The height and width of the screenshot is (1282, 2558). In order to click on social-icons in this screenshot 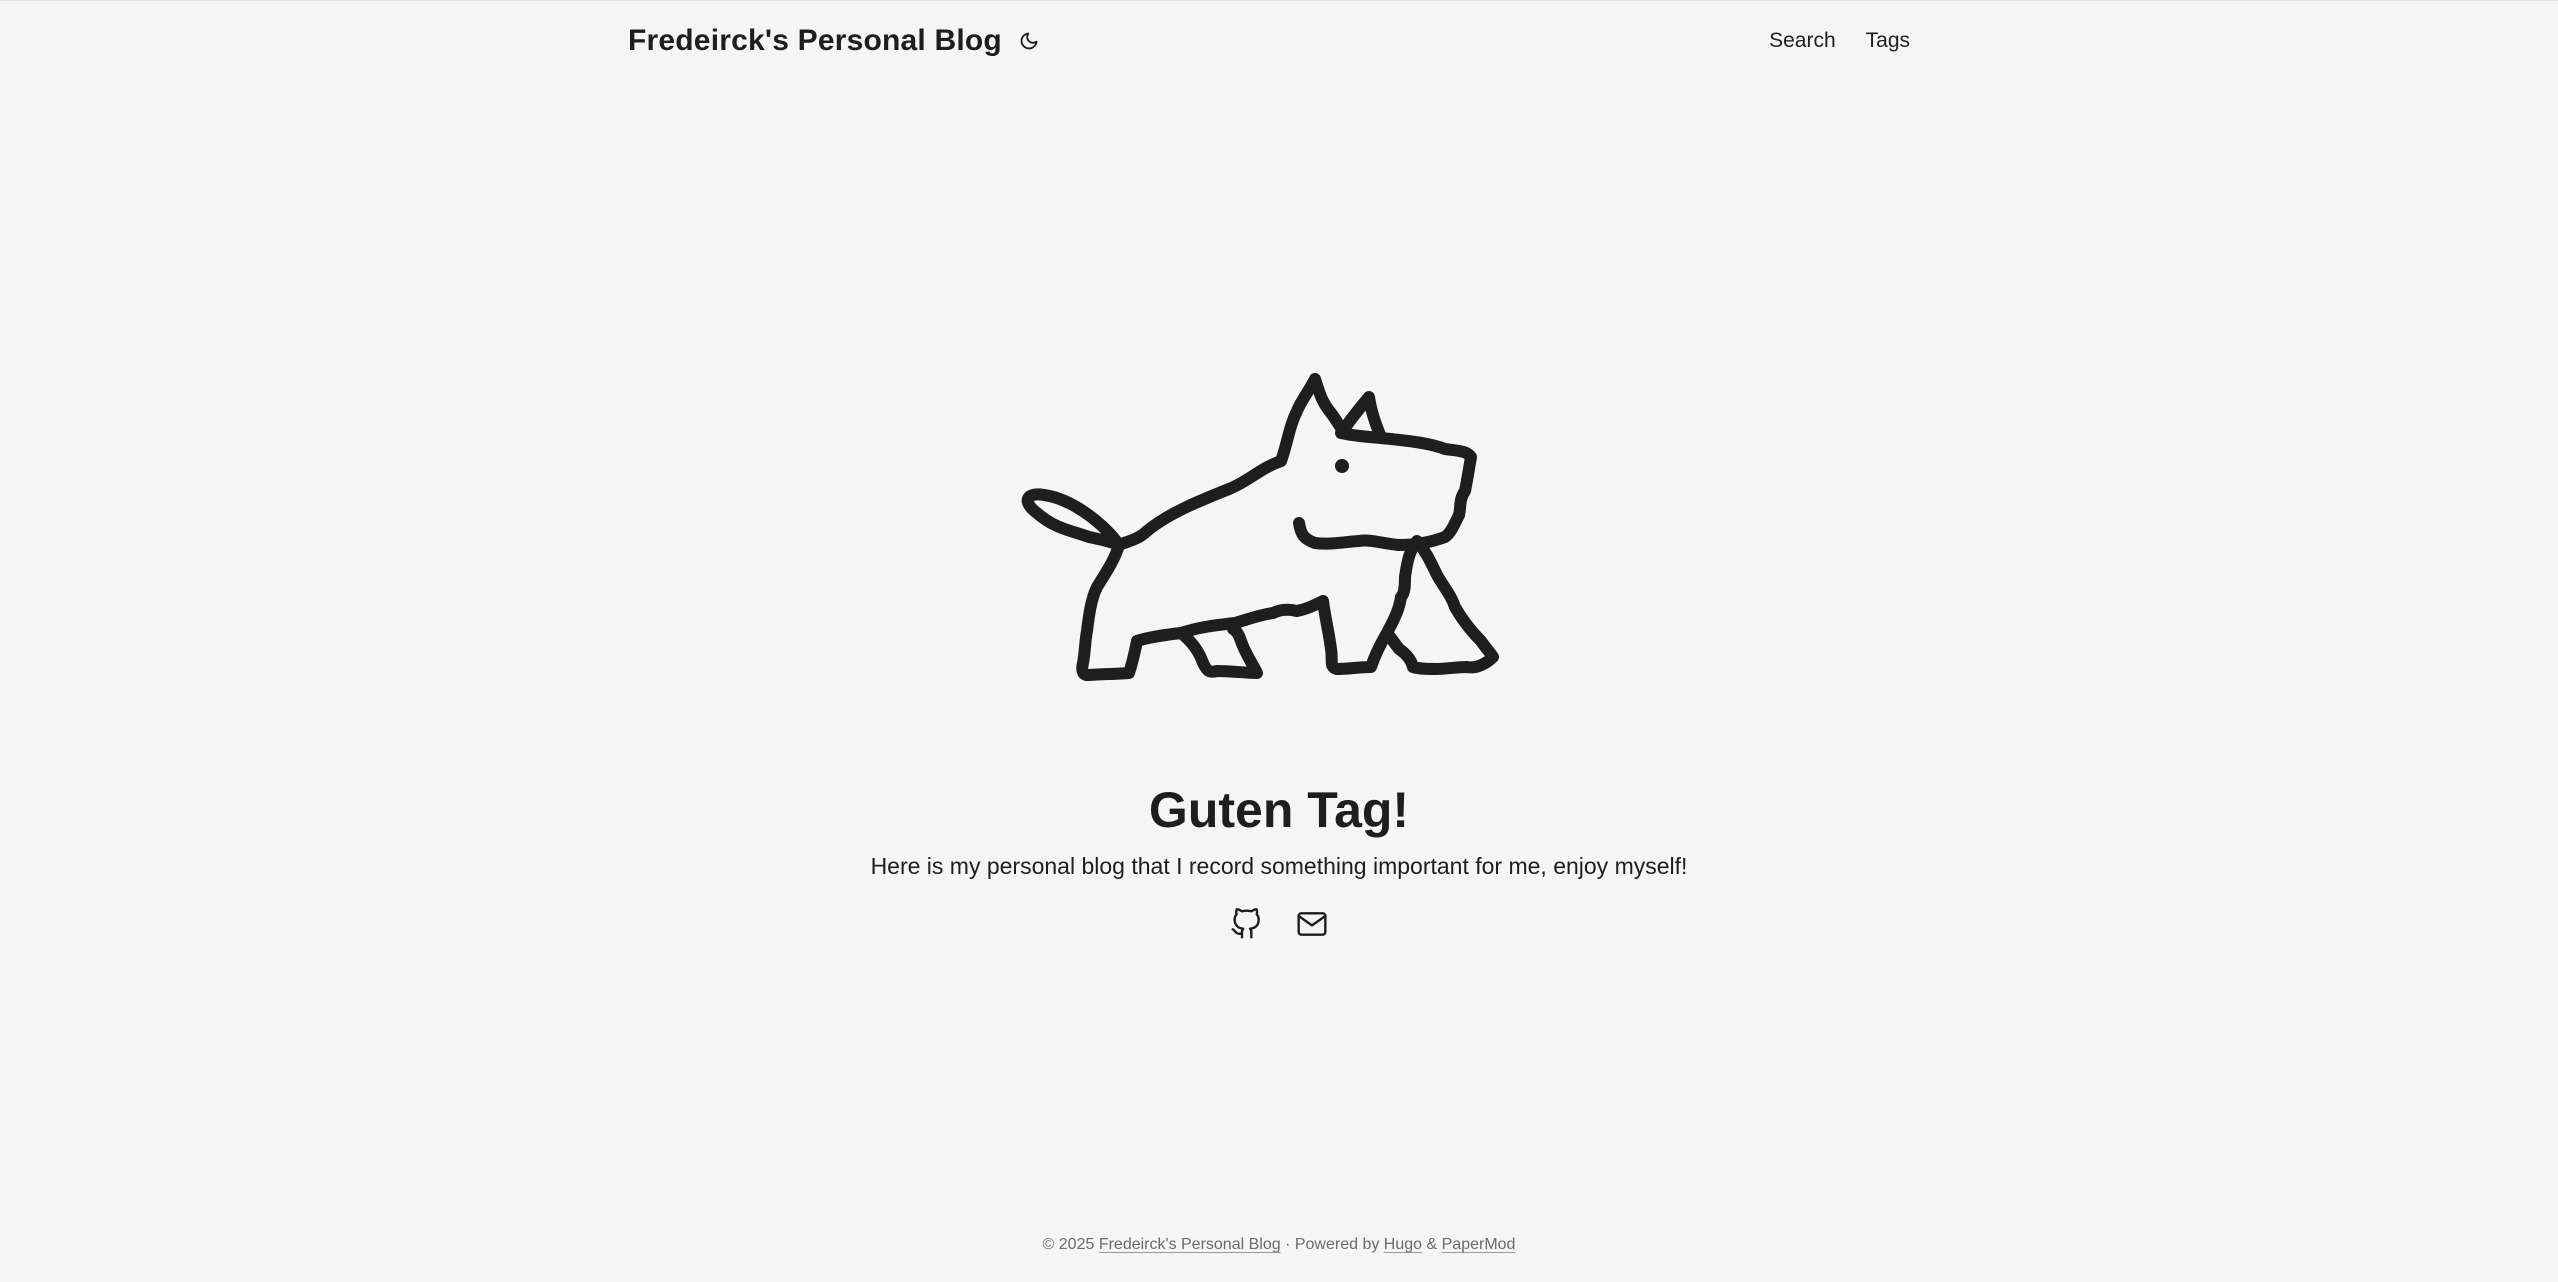, I will do `click(1279, 924)`.